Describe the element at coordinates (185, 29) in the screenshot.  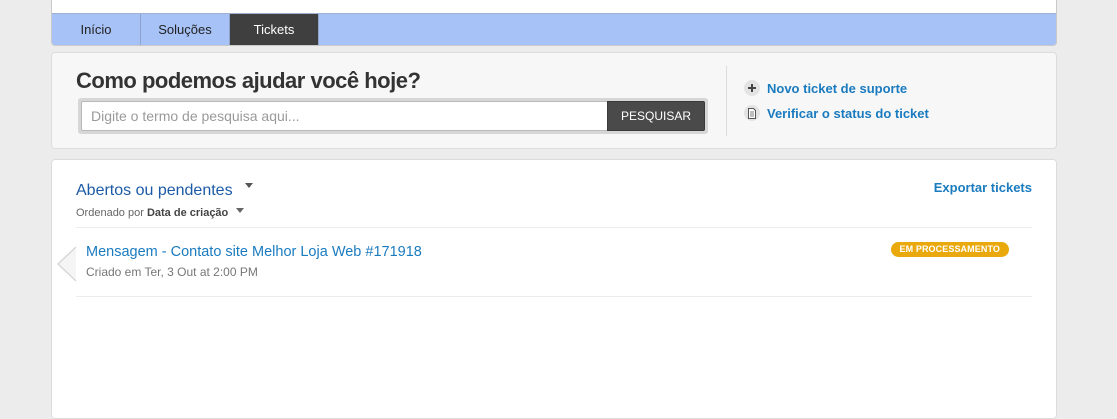
I see `tab-solucoes: Soluções` at that location.